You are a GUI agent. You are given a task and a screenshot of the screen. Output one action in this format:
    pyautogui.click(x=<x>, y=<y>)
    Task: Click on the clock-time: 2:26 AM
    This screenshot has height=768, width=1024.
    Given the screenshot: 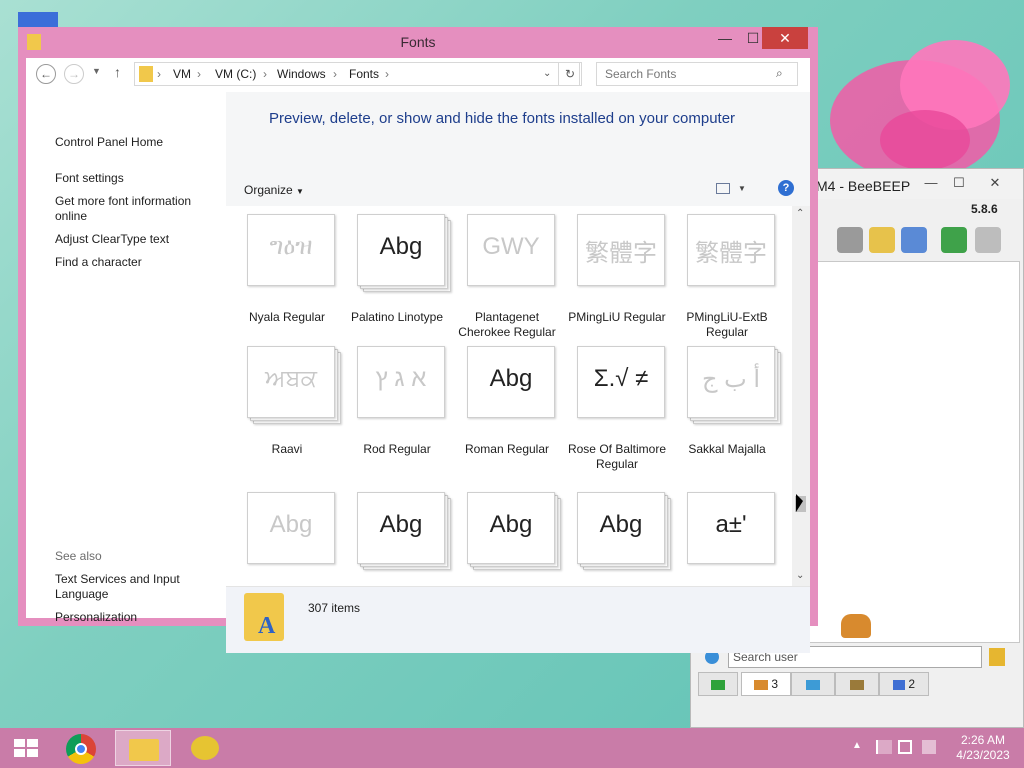 What is the action you would take?
    pyautogui.click(x=983, y=740)
    